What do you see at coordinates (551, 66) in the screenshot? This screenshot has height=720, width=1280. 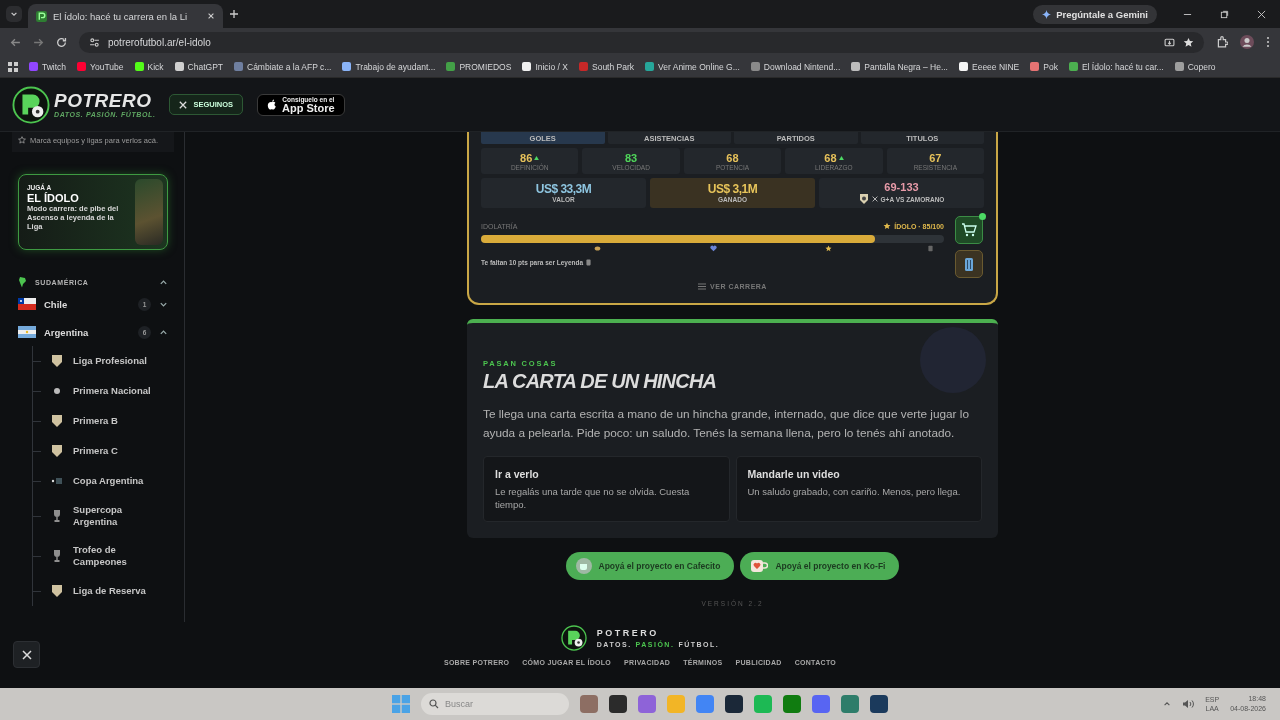 I see `bookmark-link: Inicio / X` at bounding box center [551, 66].